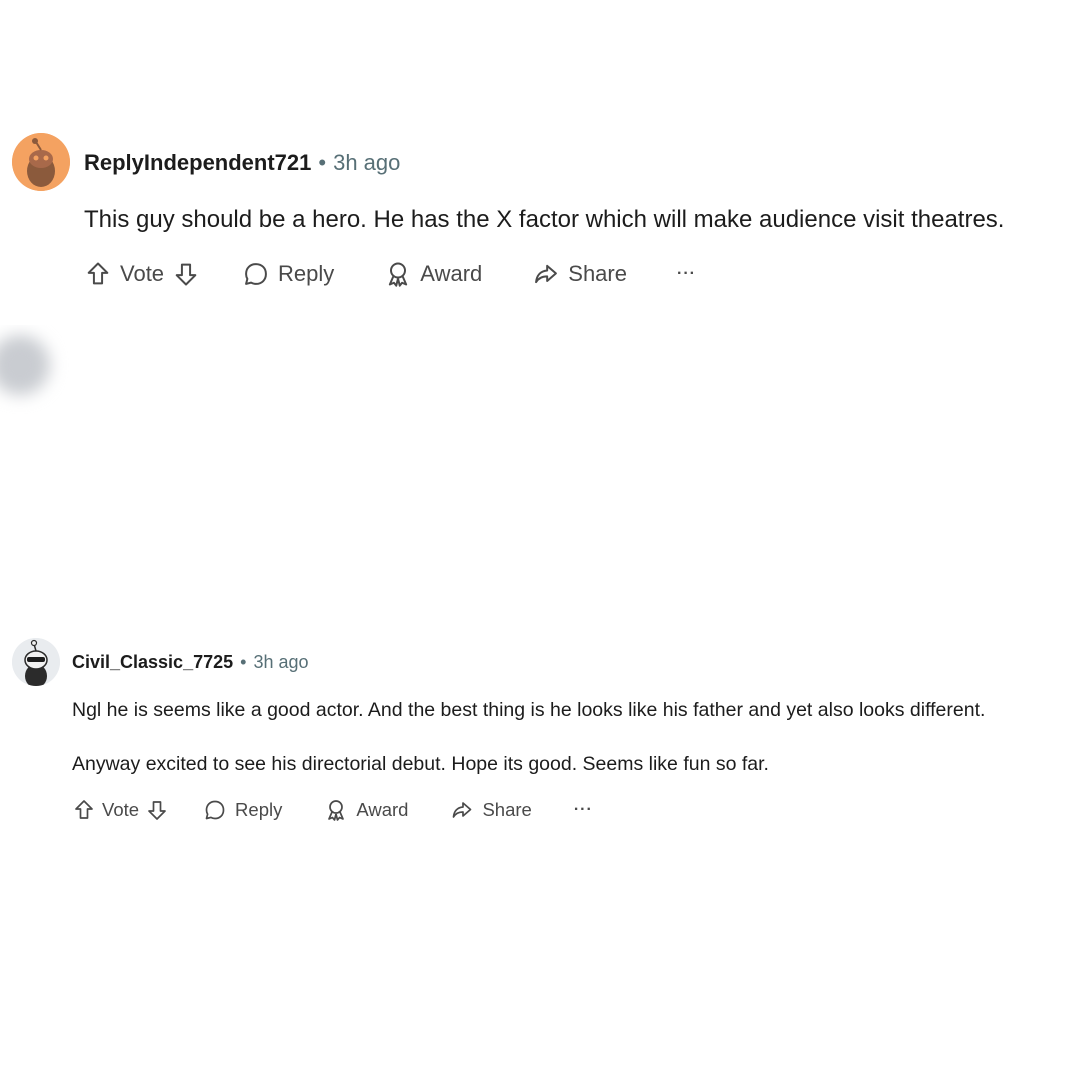  What do you see at coordinates (540, 908) in the screenshot?
I see `blurred-actions-preview` at bounding box center [540, 908].